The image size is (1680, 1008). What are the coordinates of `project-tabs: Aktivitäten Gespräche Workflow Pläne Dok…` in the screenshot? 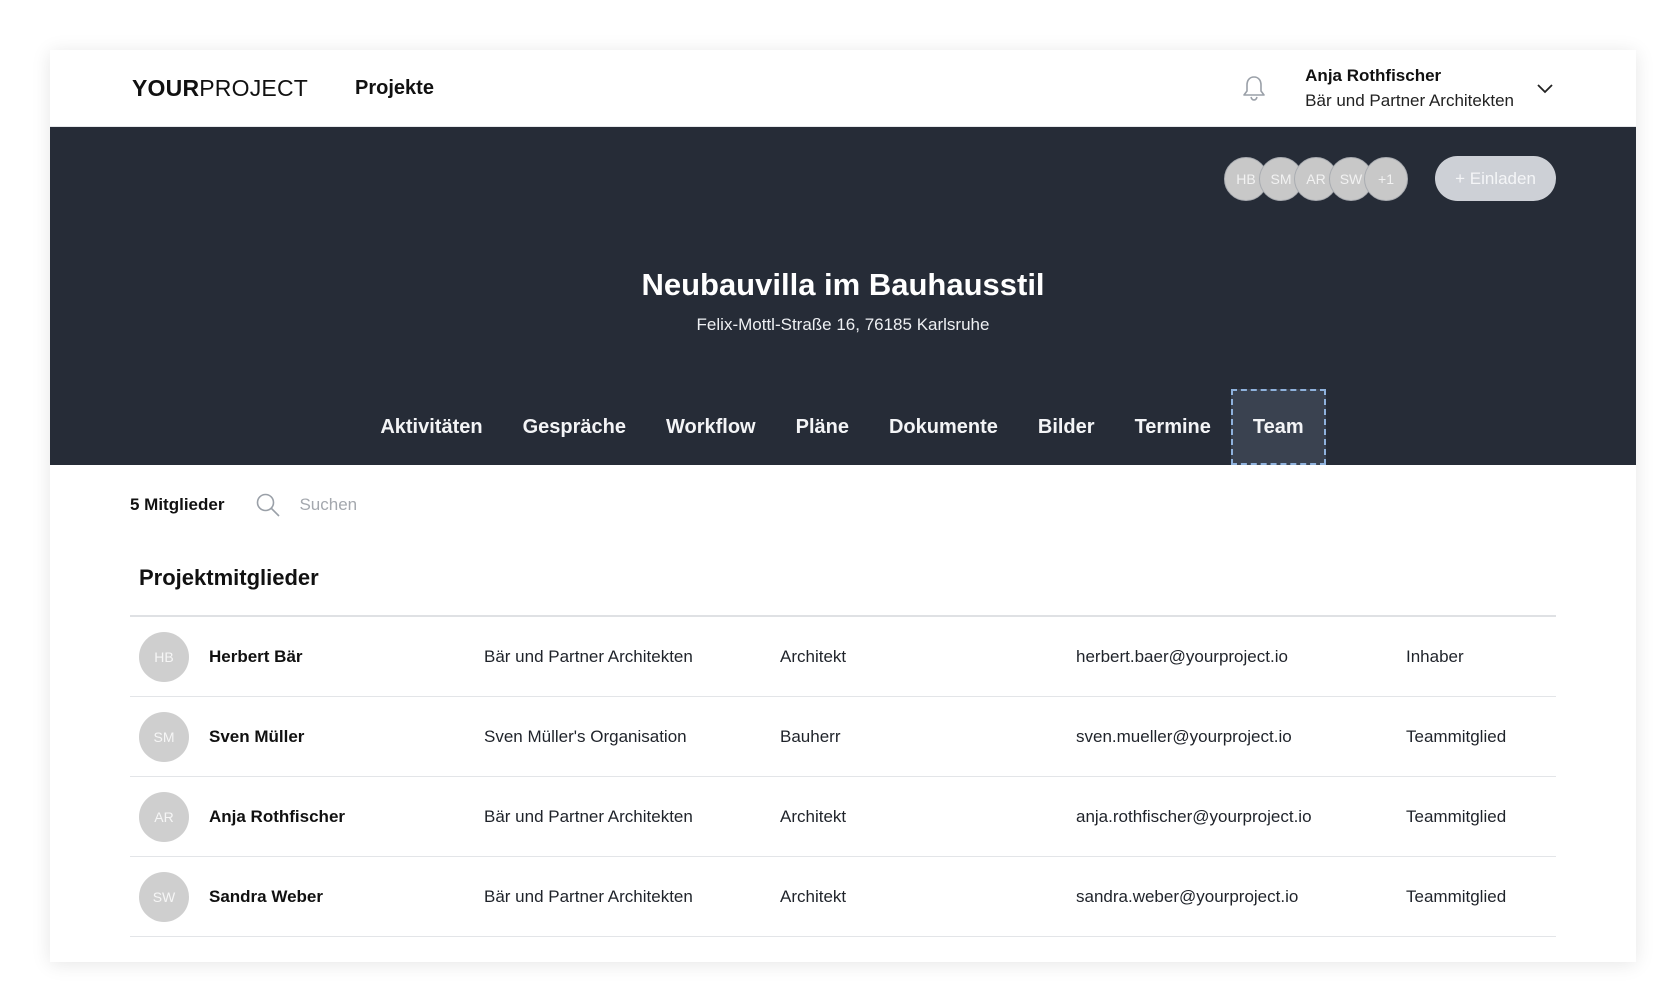 It's located at (843, 427).